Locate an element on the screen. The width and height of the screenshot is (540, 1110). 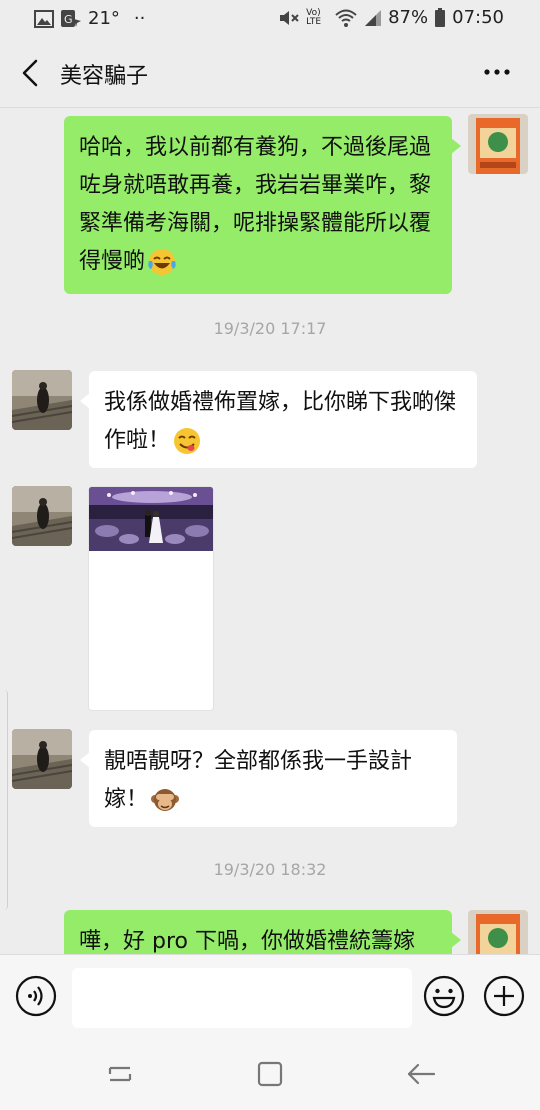
temperature: 21° is located at coordinates (104, 18).